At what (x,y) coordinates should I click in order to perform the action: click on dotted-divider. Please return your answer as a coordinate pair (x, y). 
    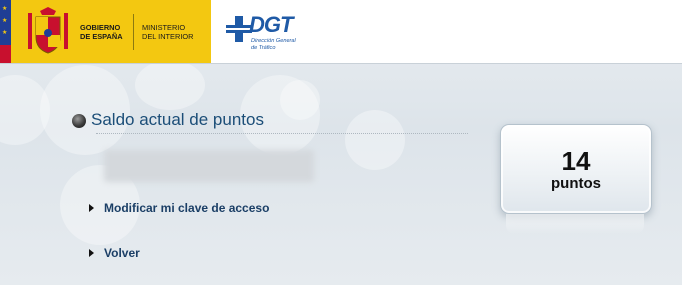
    Looking at the image, I should click on (282, 133).